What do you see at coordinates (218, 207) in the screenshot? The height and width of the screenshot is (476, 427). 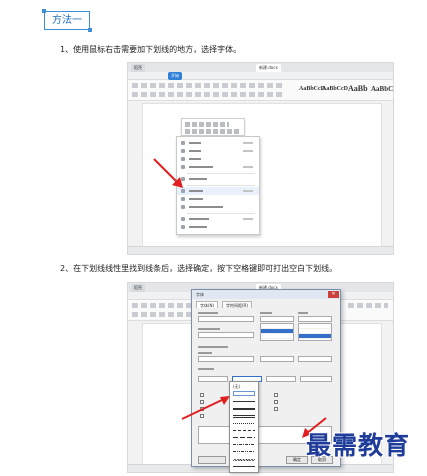 I see `ctx-item-bullets` at bounding box center [218, 207].